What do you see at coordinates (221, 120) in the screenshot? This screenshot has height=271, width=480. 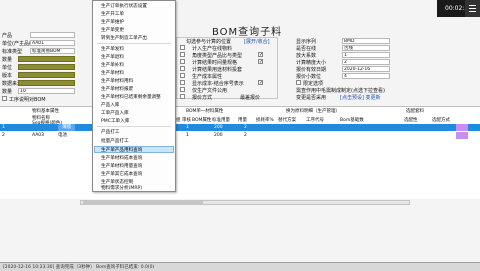 I see `col-header-std-qty: 标准用量` at bounding box center [221, 120].